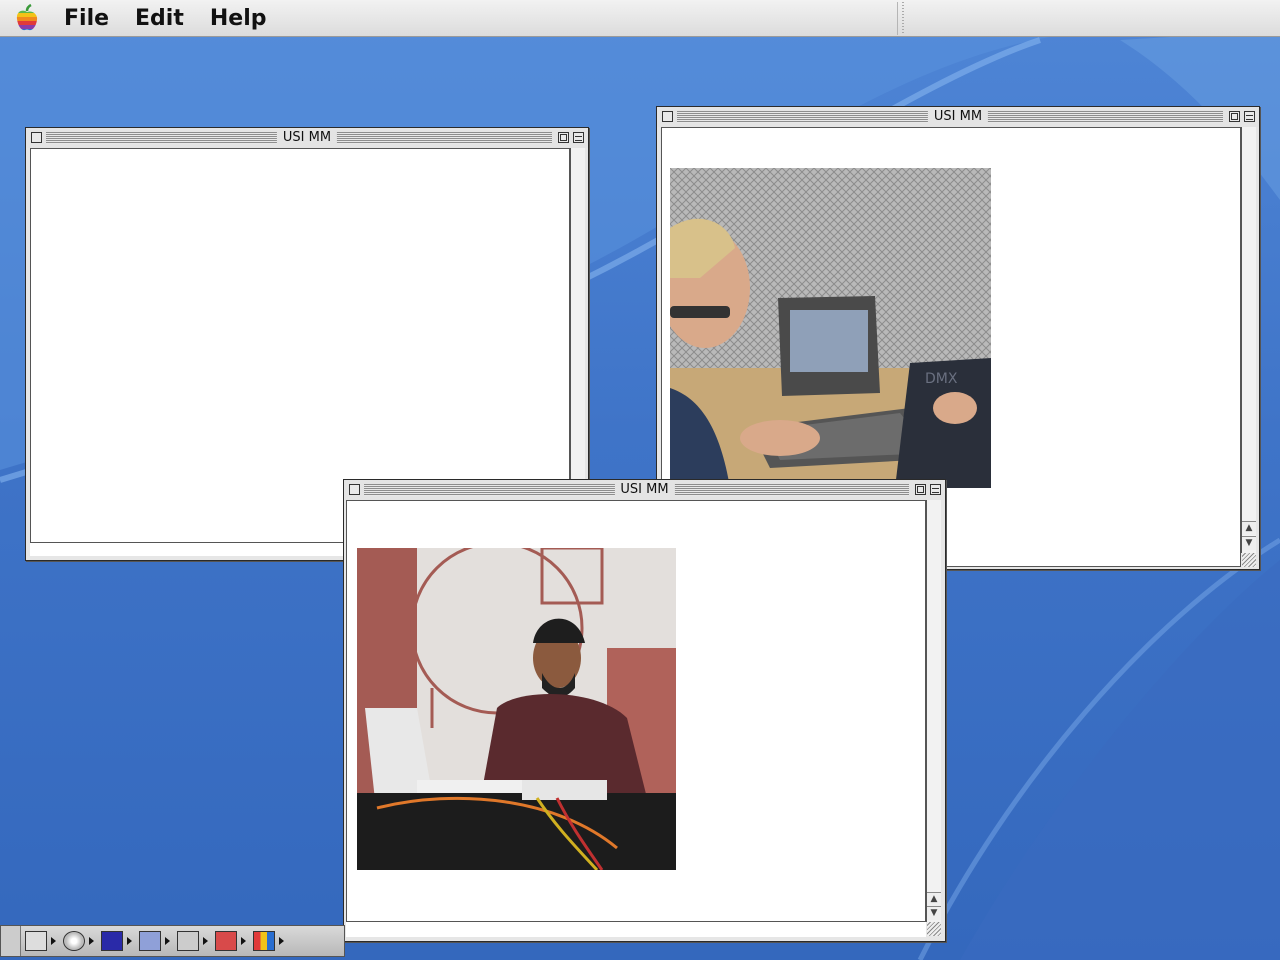  What do you see at coordinates (192, 941) in the screenshot?
I see `keychain-lock-icon` at bounding box center [192, 941].